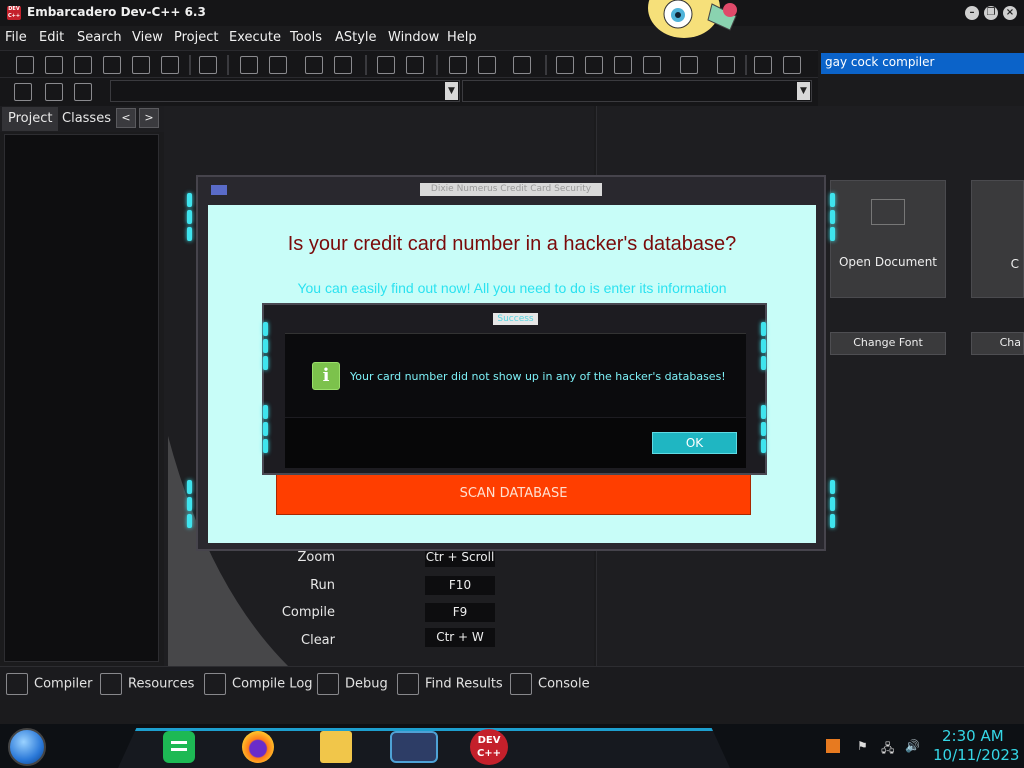 This screenshot has height=768, width=1024. What do you see at coordinates (306, 37) in the screenshot?
I see `menu-tools: Tools` at bounding box center [306, 37].